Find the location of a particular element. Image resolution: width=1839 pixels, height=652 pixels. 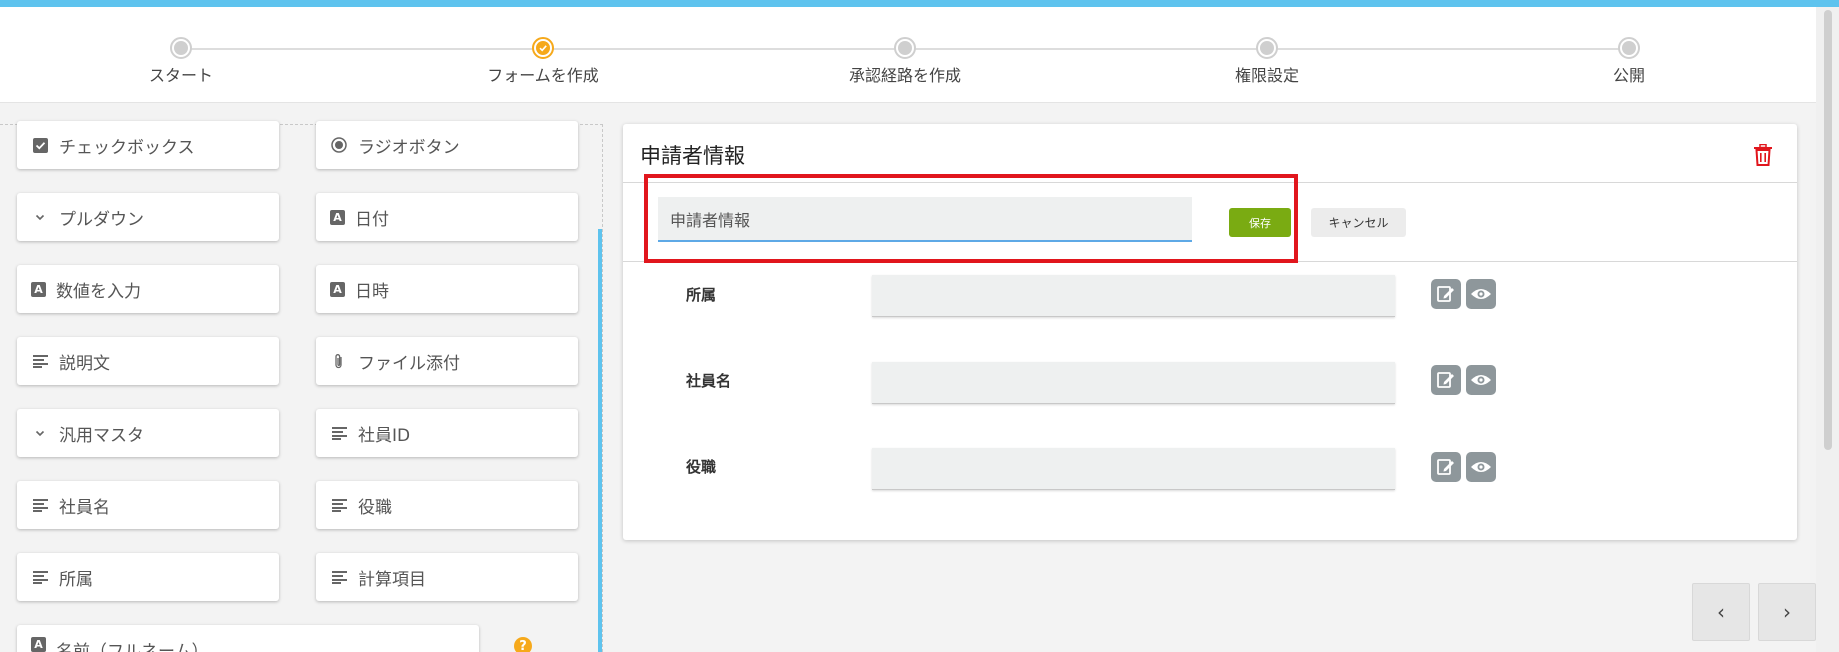

annotation-highlight-box is located at coordinates (971, 218).